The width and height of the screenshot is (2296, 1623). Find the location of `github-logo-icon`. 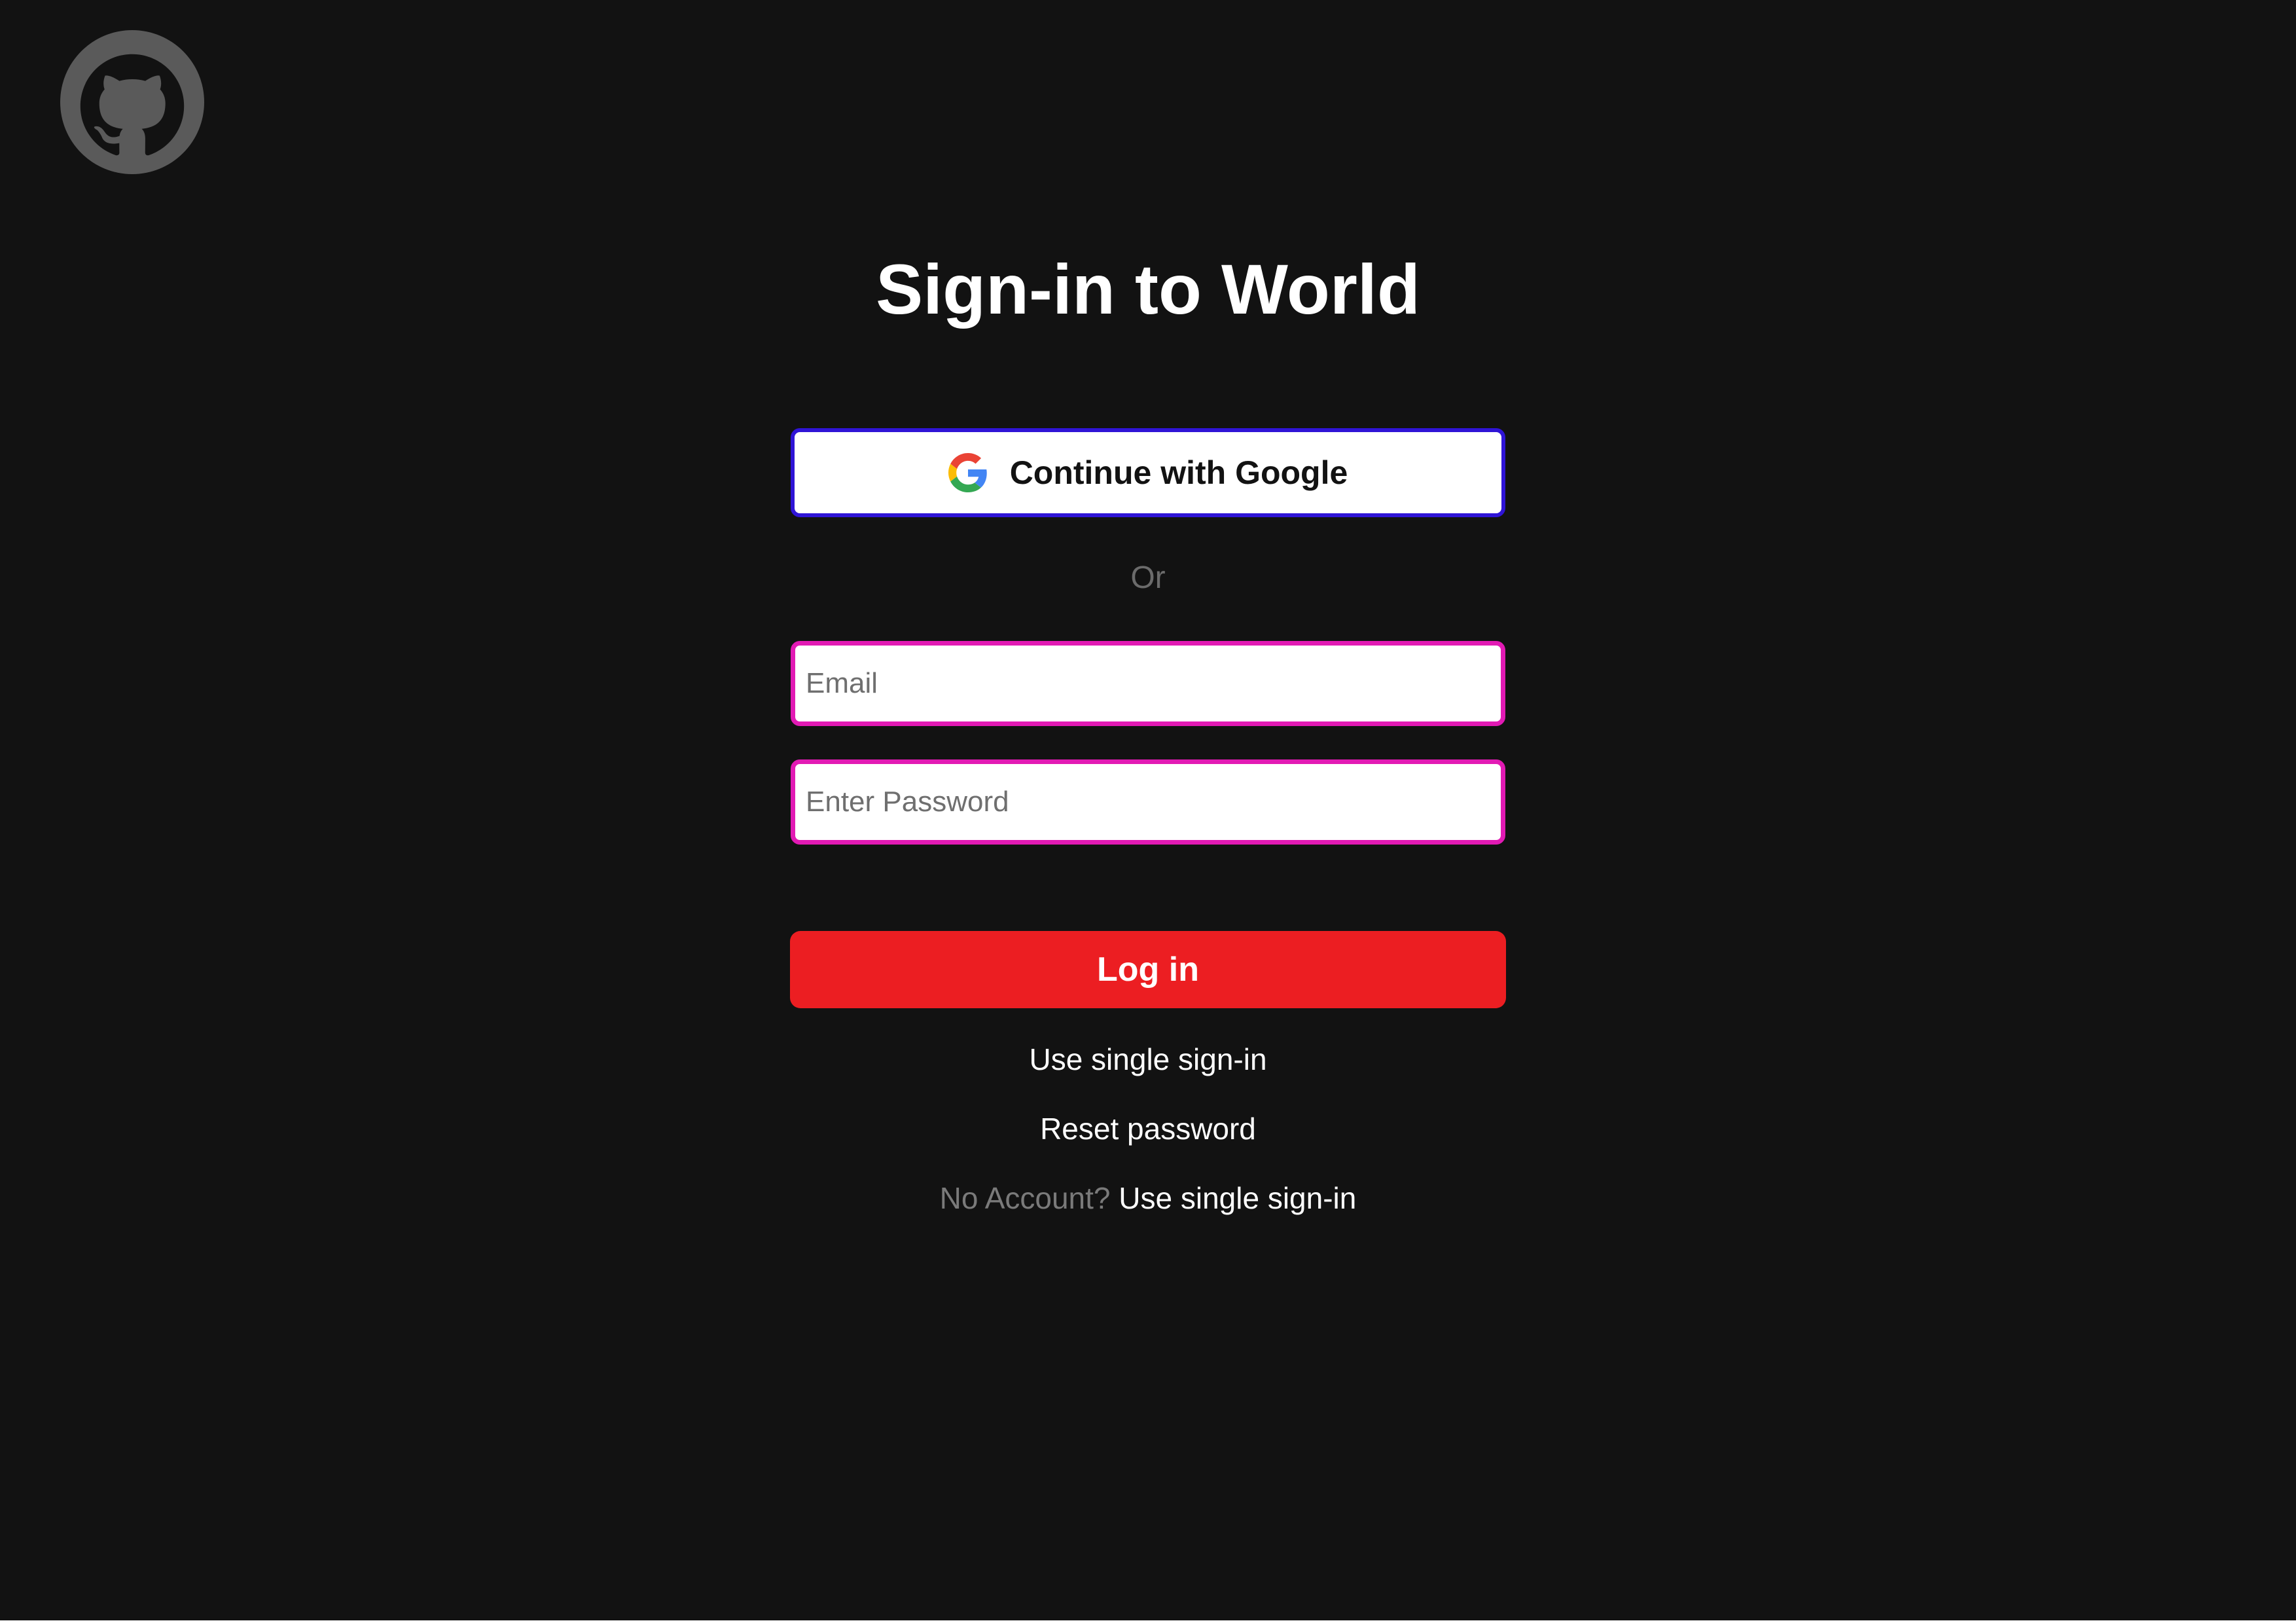

github-logo-icon is located at coordinates (132, 102).